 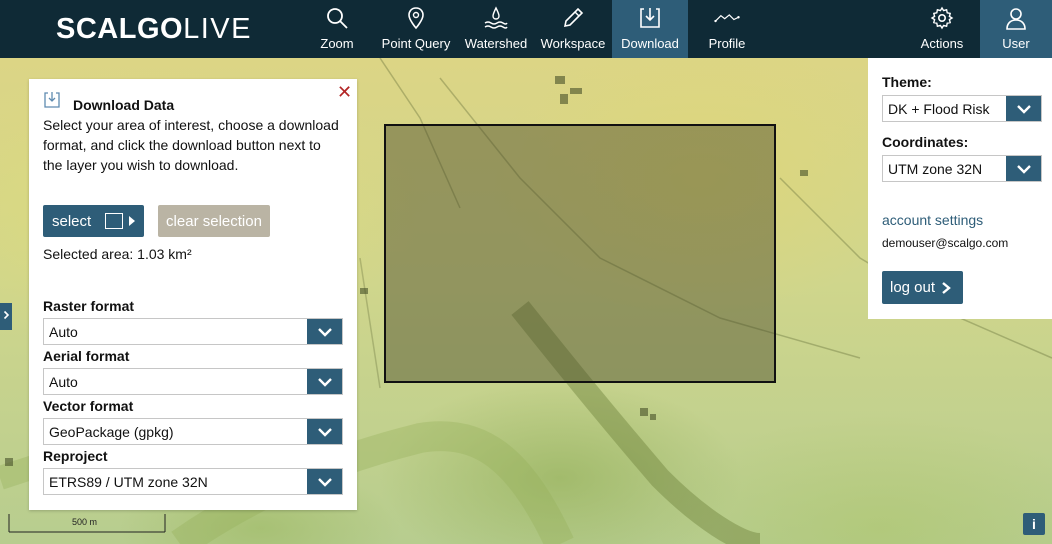 What do you see at coordinates (650, 43) in the screenshot?
I see `nav-download-label: Download` at bounding box center [650, 43].